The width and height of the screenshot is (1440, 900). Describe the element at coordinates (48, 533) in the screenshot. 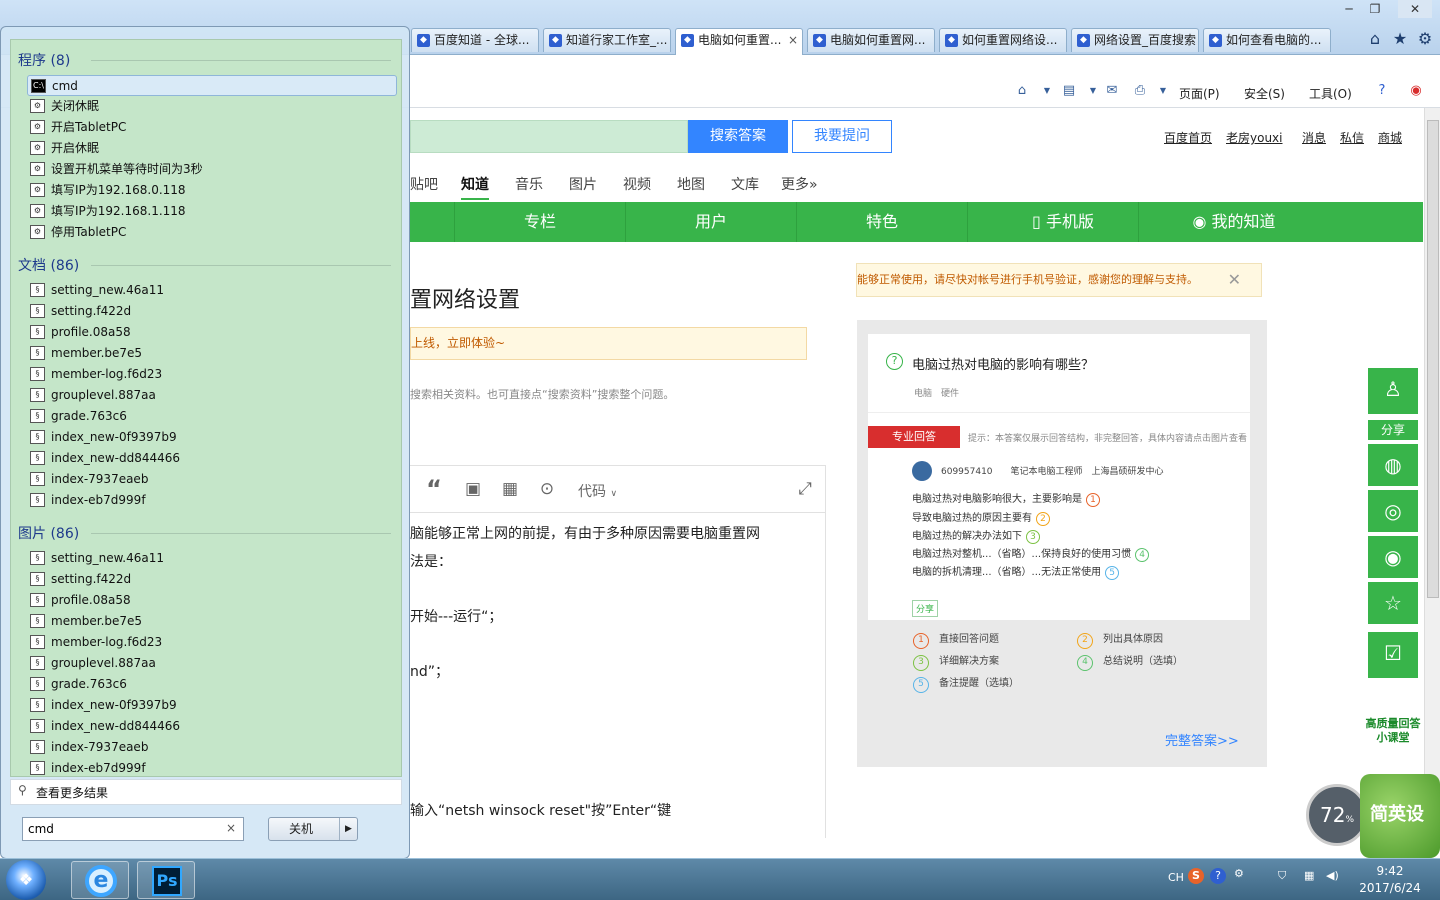

I see `result-group-title: 图片 (86)` at that location.